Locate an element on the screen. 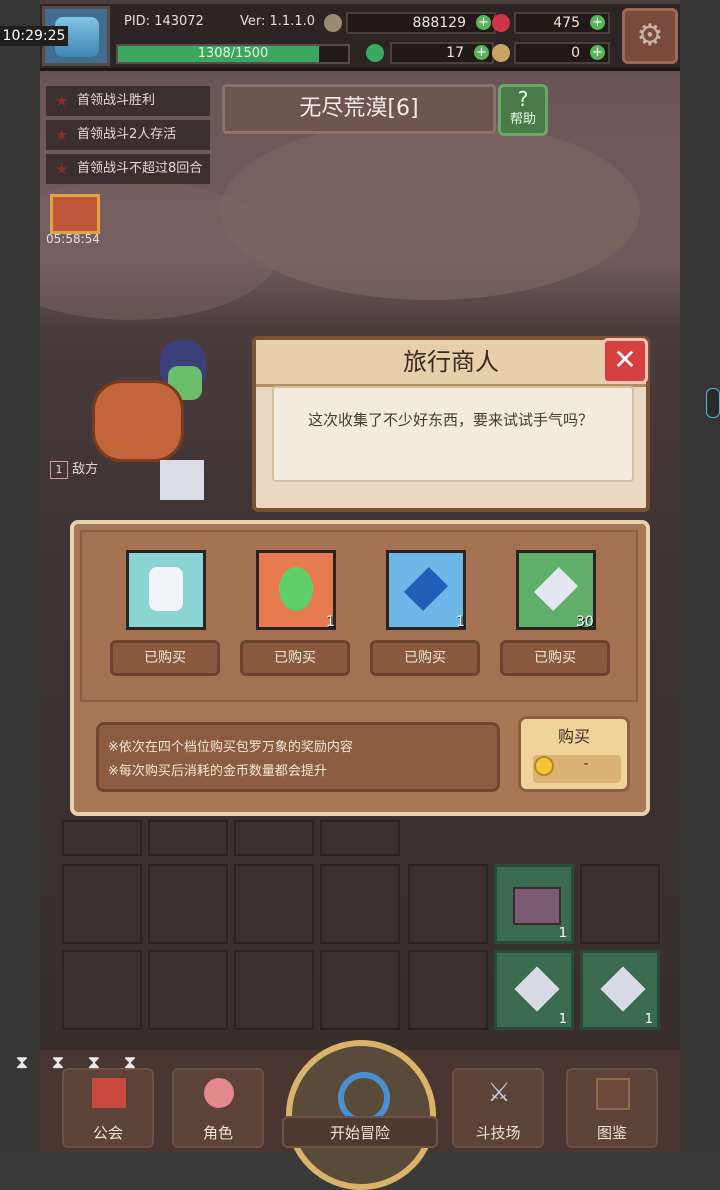 The image size is (720, 1190). quest-item: ★ 首领战斗2人存活 is located at coordinates (128, 135).